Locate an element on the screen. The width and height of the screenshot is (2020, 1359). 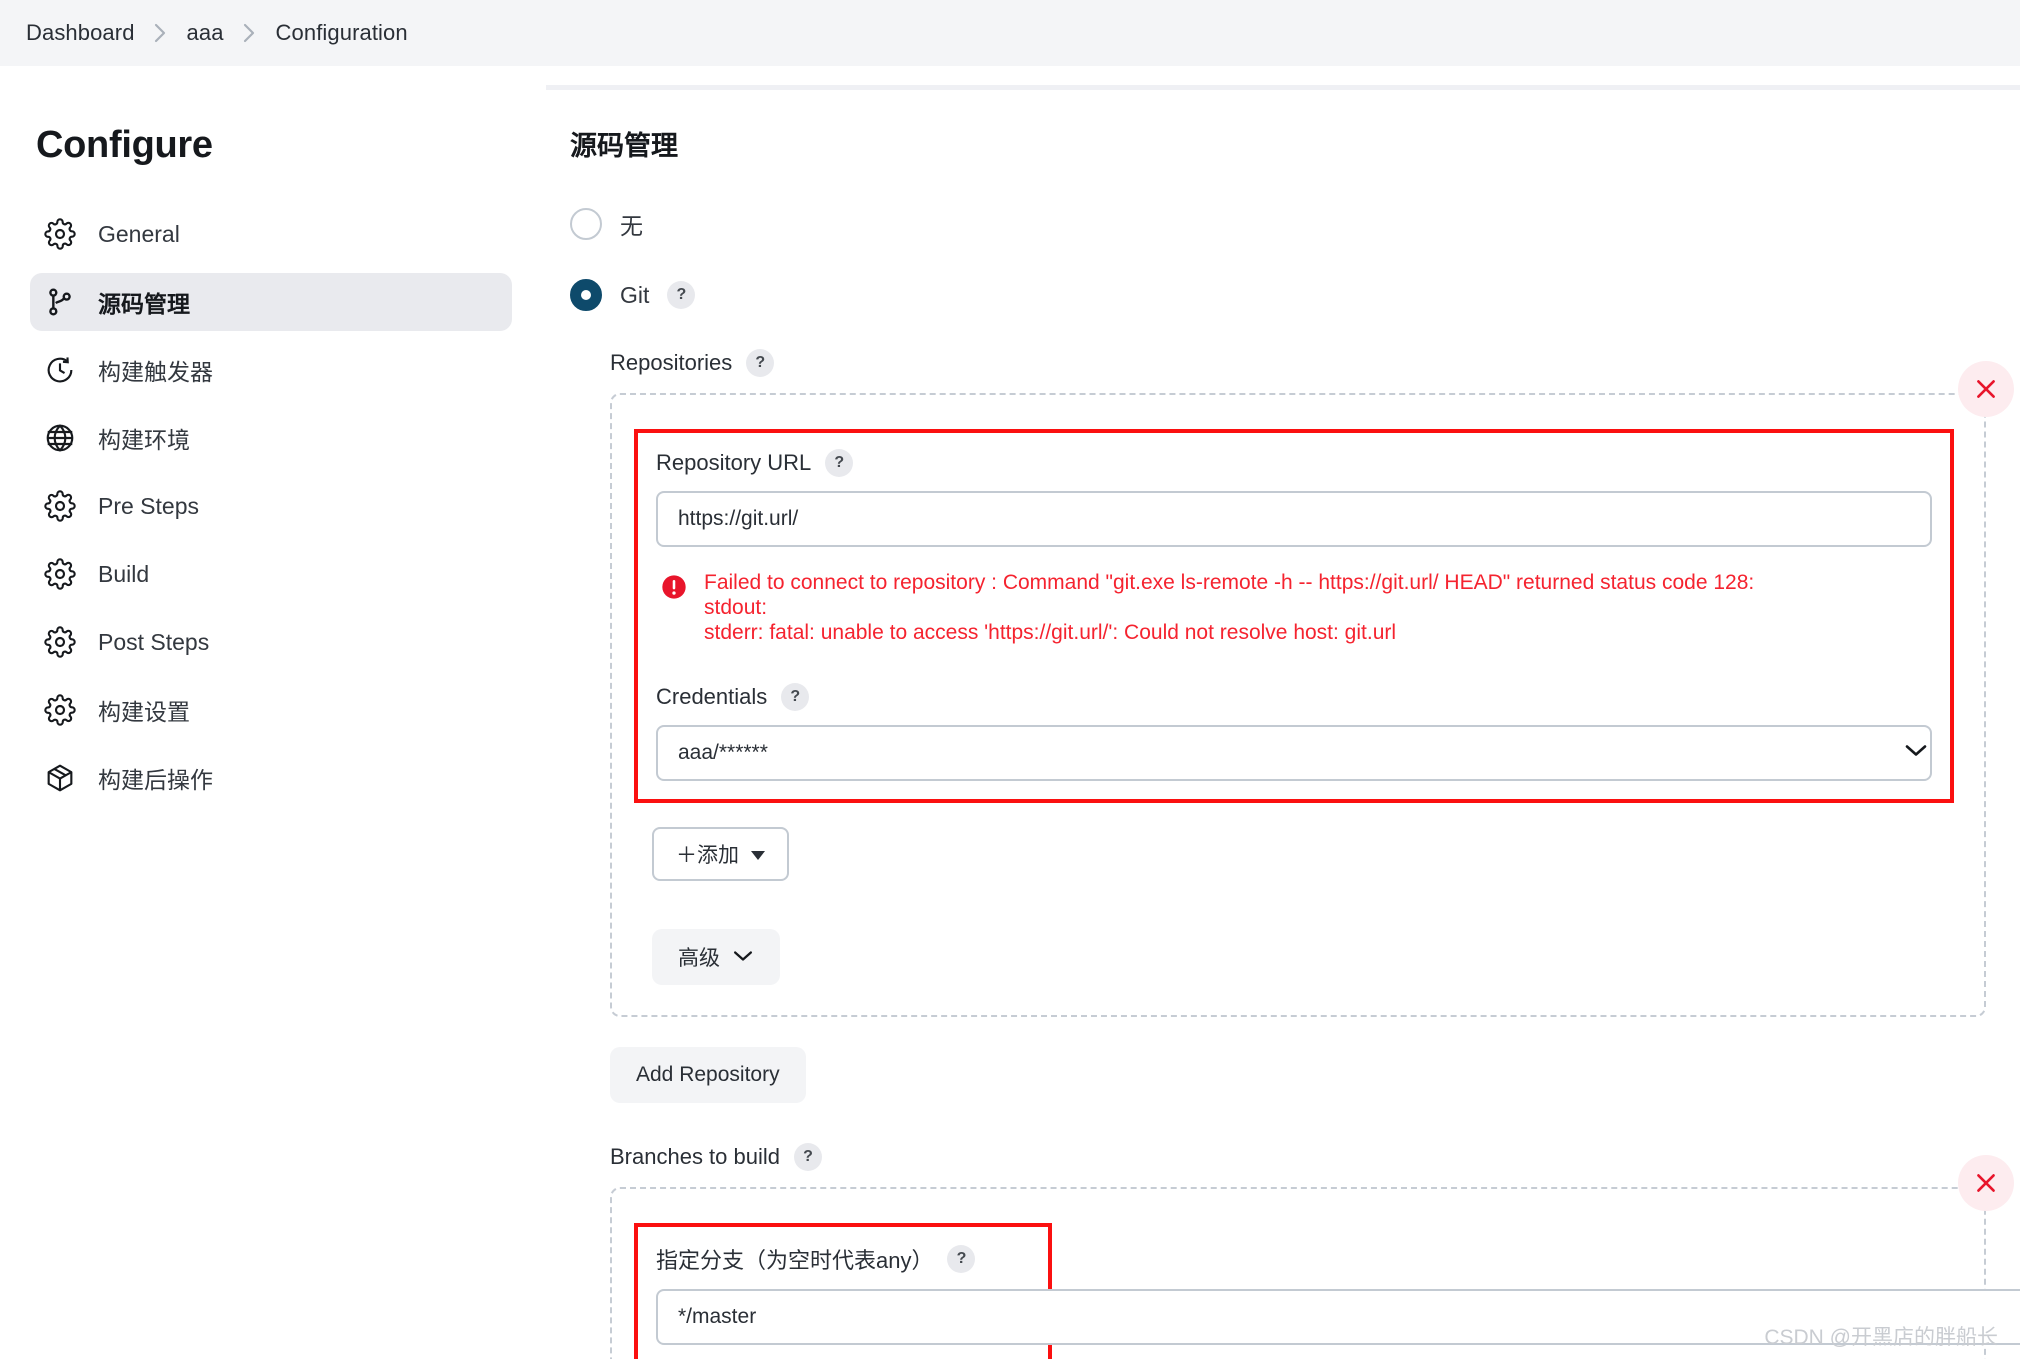
repository-url-label: Repository URL ? is located at coordinates (1303, 463).